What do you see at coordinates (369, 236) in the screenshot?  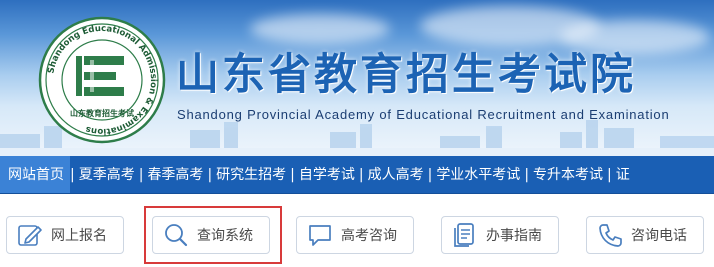 I see `gaokao-consultation-label: 高考咨询` at bounding box center [369, 236].